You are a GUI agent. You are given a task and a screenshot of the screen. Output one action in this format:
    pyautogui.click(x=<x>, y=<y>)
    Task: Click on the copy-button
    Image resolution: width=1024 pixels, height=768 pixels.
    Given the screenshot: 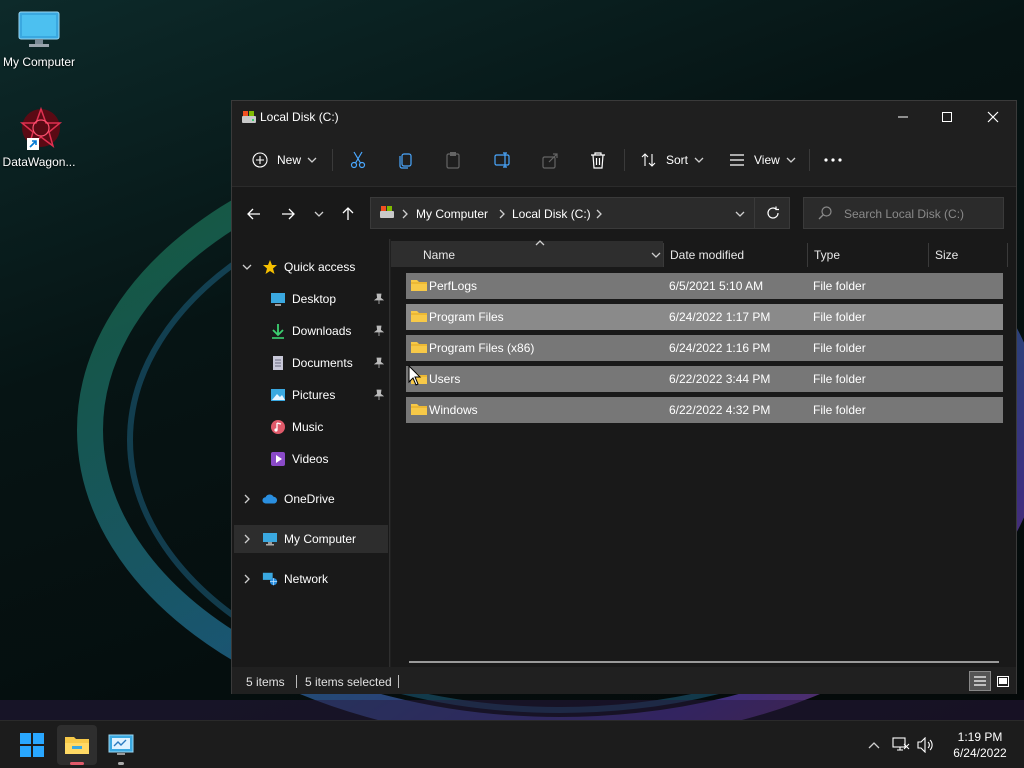 What is the action you would take?
    pyautogui.click(x=406, y=160)
    